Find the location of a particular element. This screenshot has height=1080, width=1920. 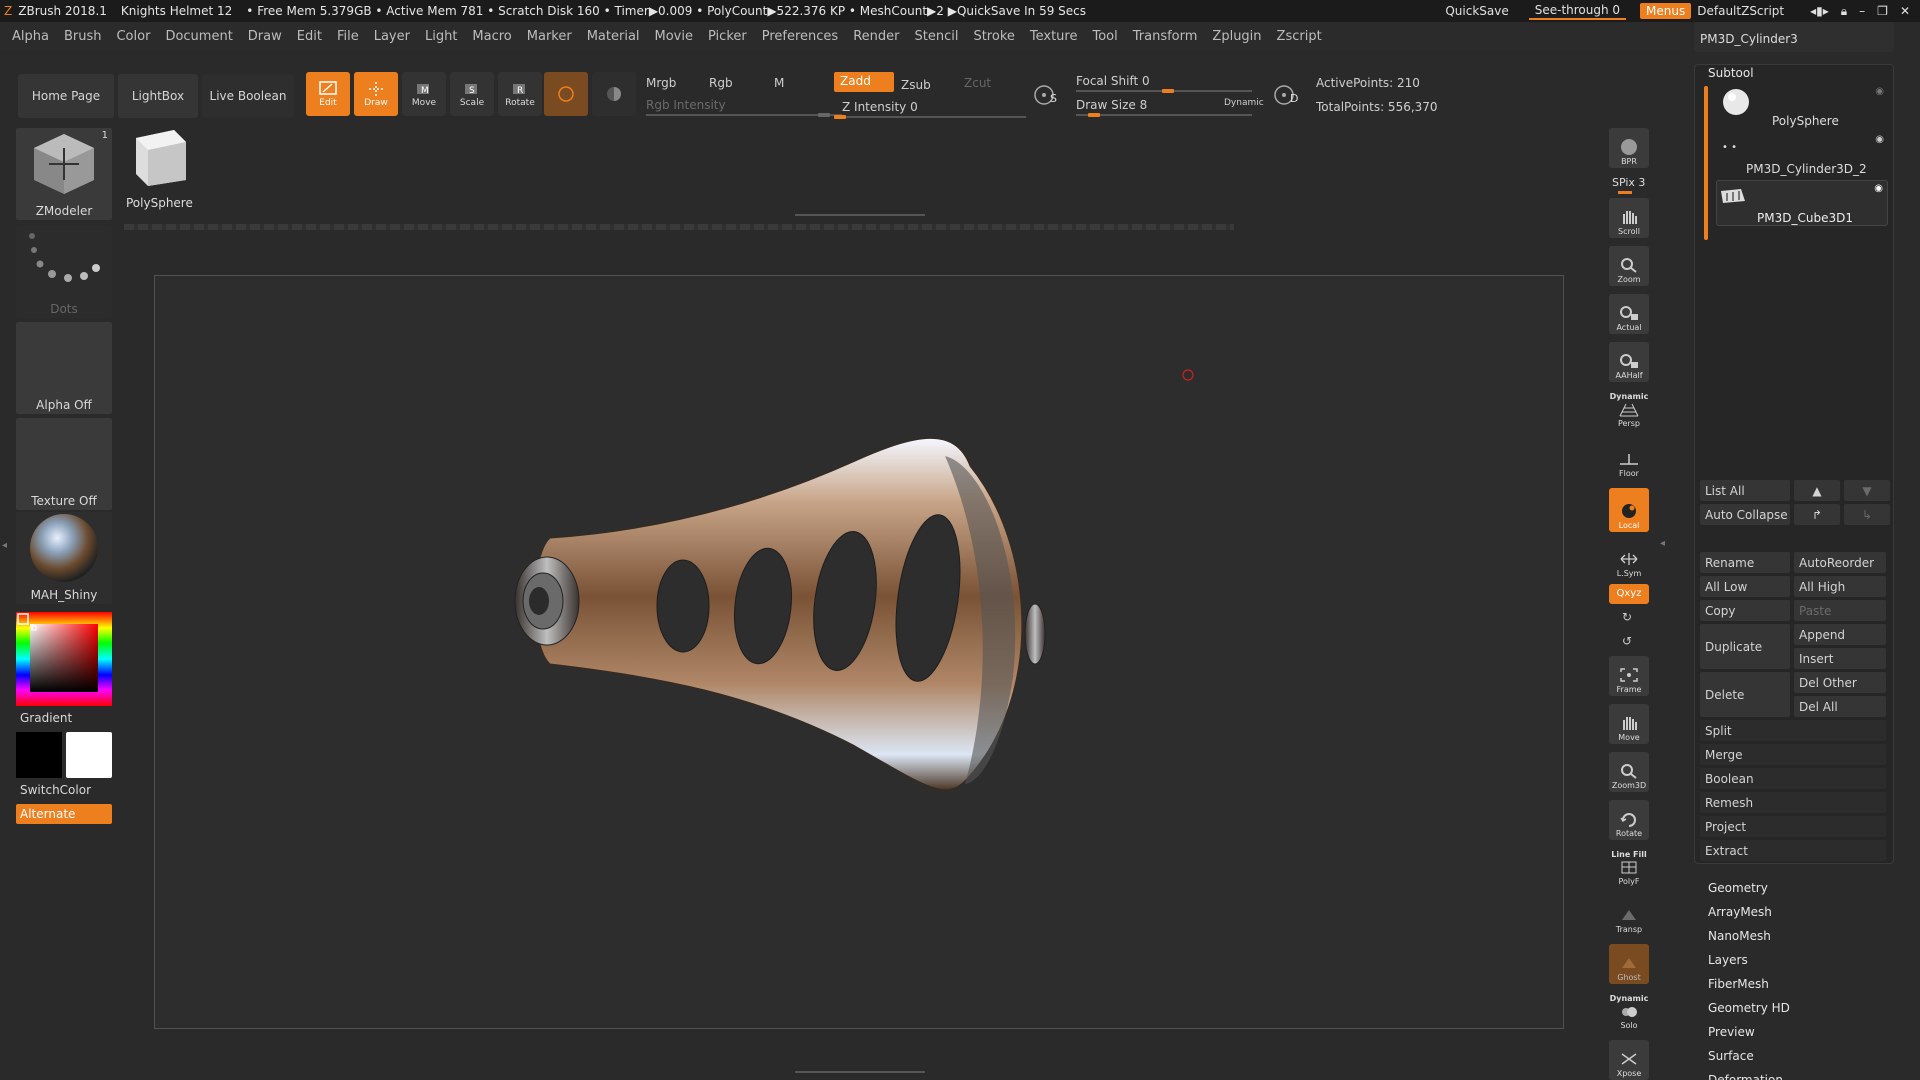

menu-brush: Brush is located at coordinates (83, 36).